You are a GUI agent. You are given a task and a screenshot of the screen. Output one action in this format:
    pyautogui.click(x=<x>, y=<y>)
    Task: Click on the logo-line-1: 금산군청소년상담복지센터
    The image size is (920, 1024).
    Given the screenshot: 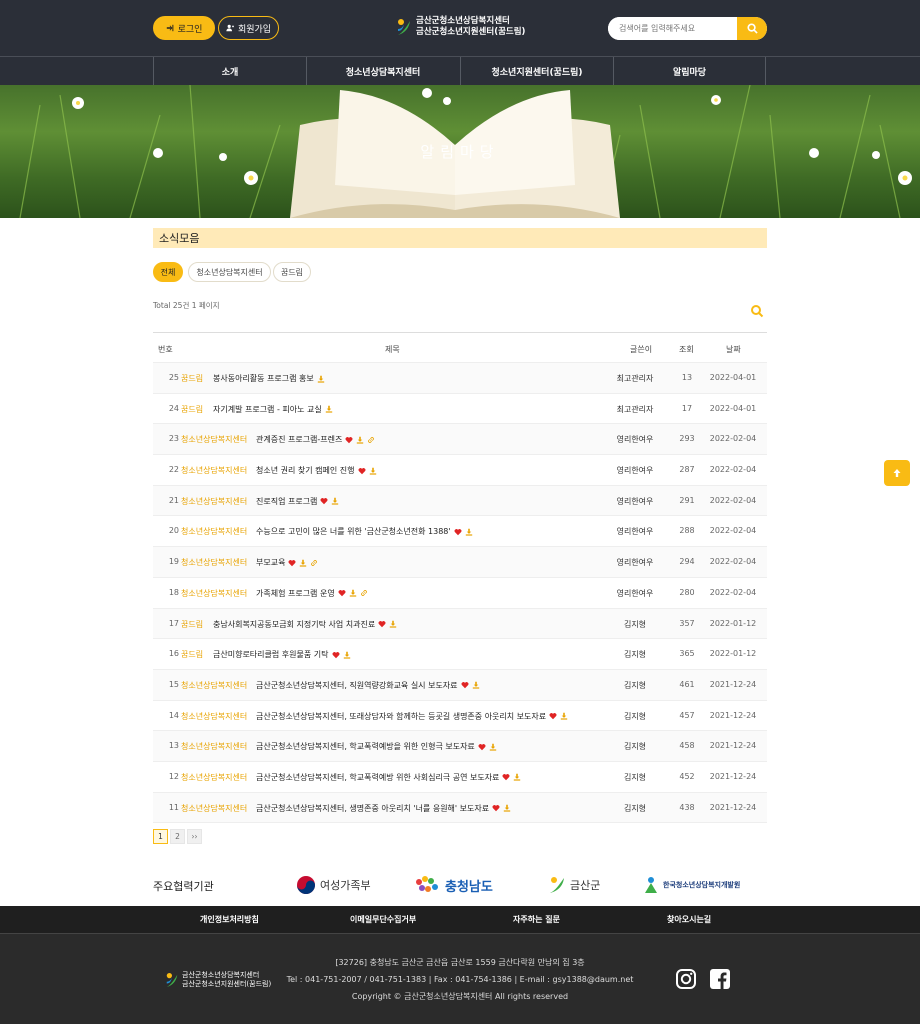 What is the action you would take?
    pyautogui.click(x=463, y=21)
    